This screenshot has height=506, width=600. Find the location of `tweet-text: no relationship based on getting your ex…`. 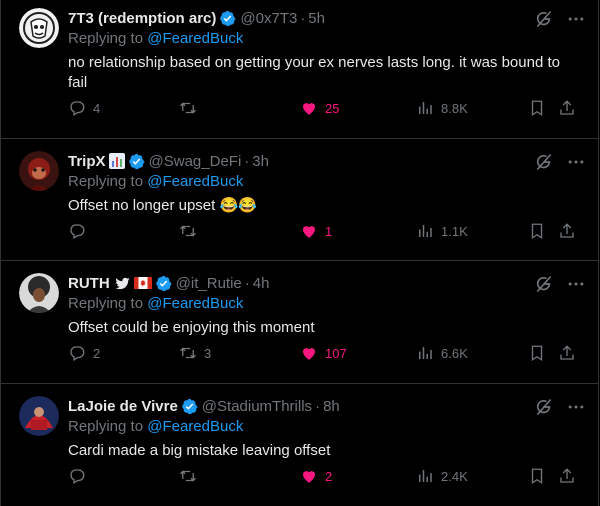

tweet-text: no relationship based on getting your ex… is located at coordinates (314, 72).